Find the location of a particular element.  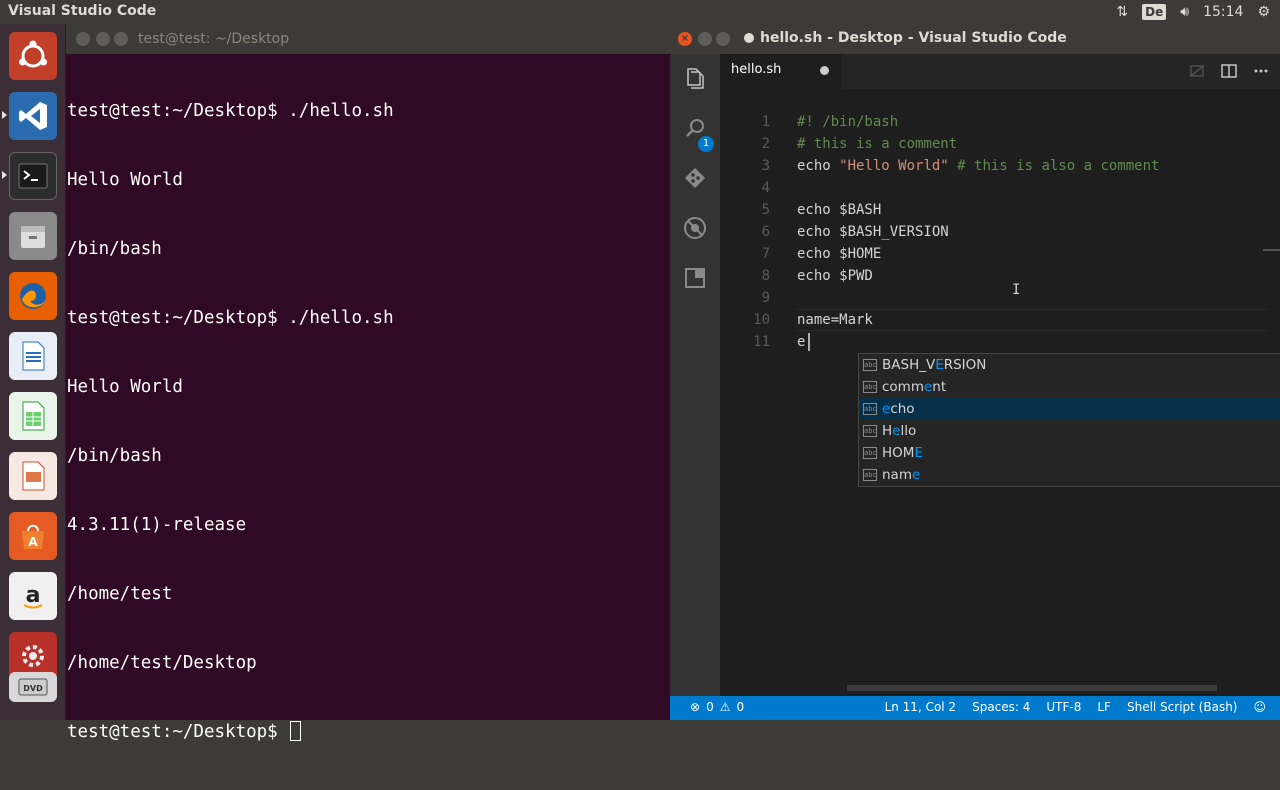

indicator-area: ⇅ De 🔊︎ 15:14 ⚙ is located at coordinates (1193, 12).